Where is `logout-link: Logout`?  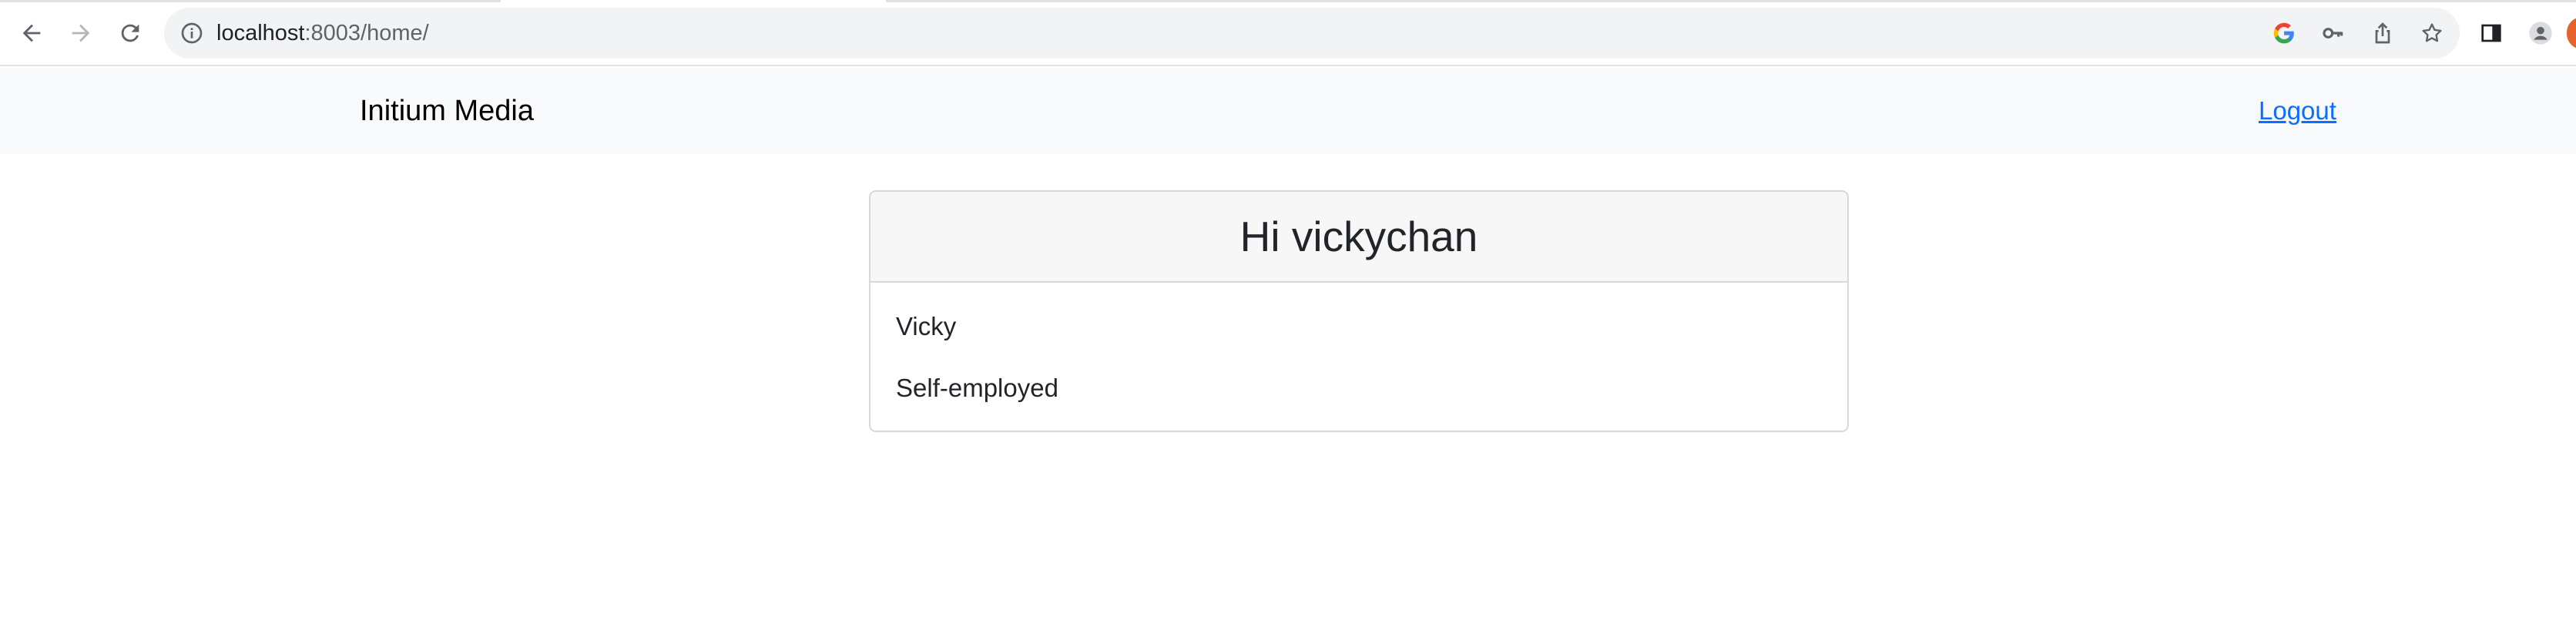
logout-link: Logout is located at coordinates (2297, 111).